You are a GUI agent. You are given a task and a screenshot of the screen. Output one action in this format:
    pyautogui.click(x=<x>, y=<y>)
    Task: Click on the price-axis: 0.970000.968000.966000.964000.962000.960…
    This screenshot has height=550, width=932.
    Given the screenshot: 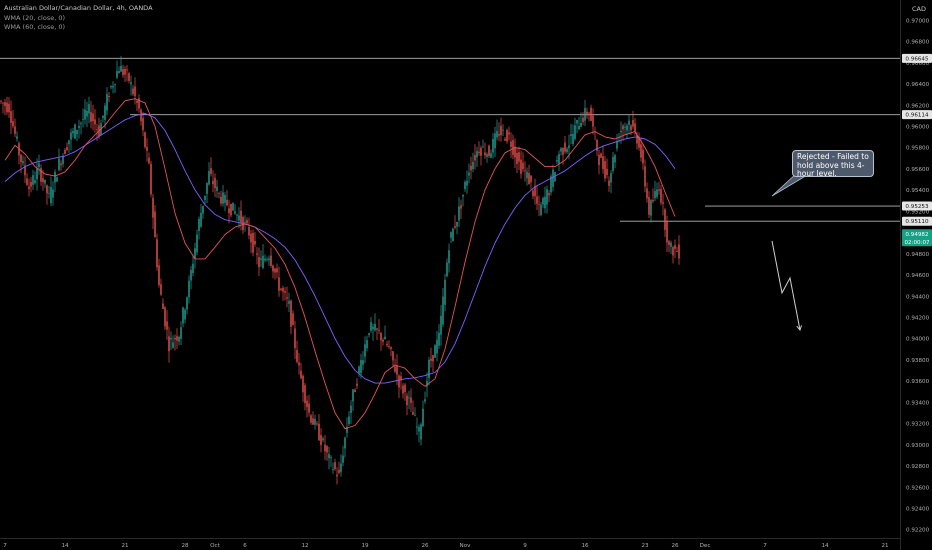 What is the action you would take?
    pyautogui.click(x=917, y=276)
    